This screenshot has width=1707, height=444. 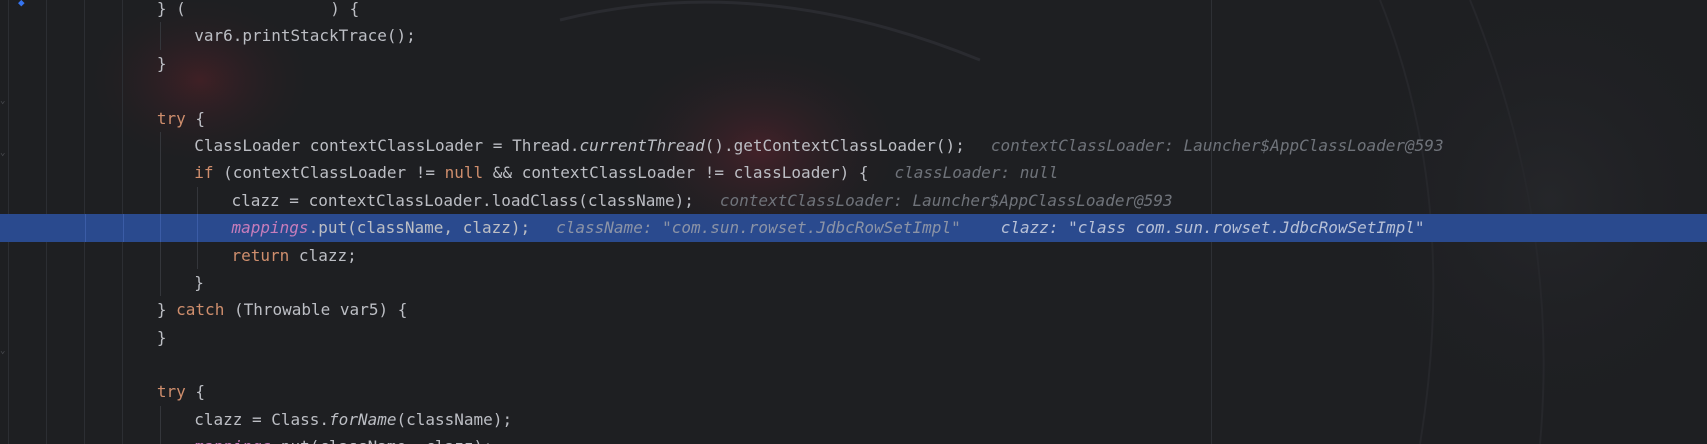 What do you see at coordinates (323, 255) in the screenshot?
I see `code-token: clazz;` at bounding box center [323, 255].